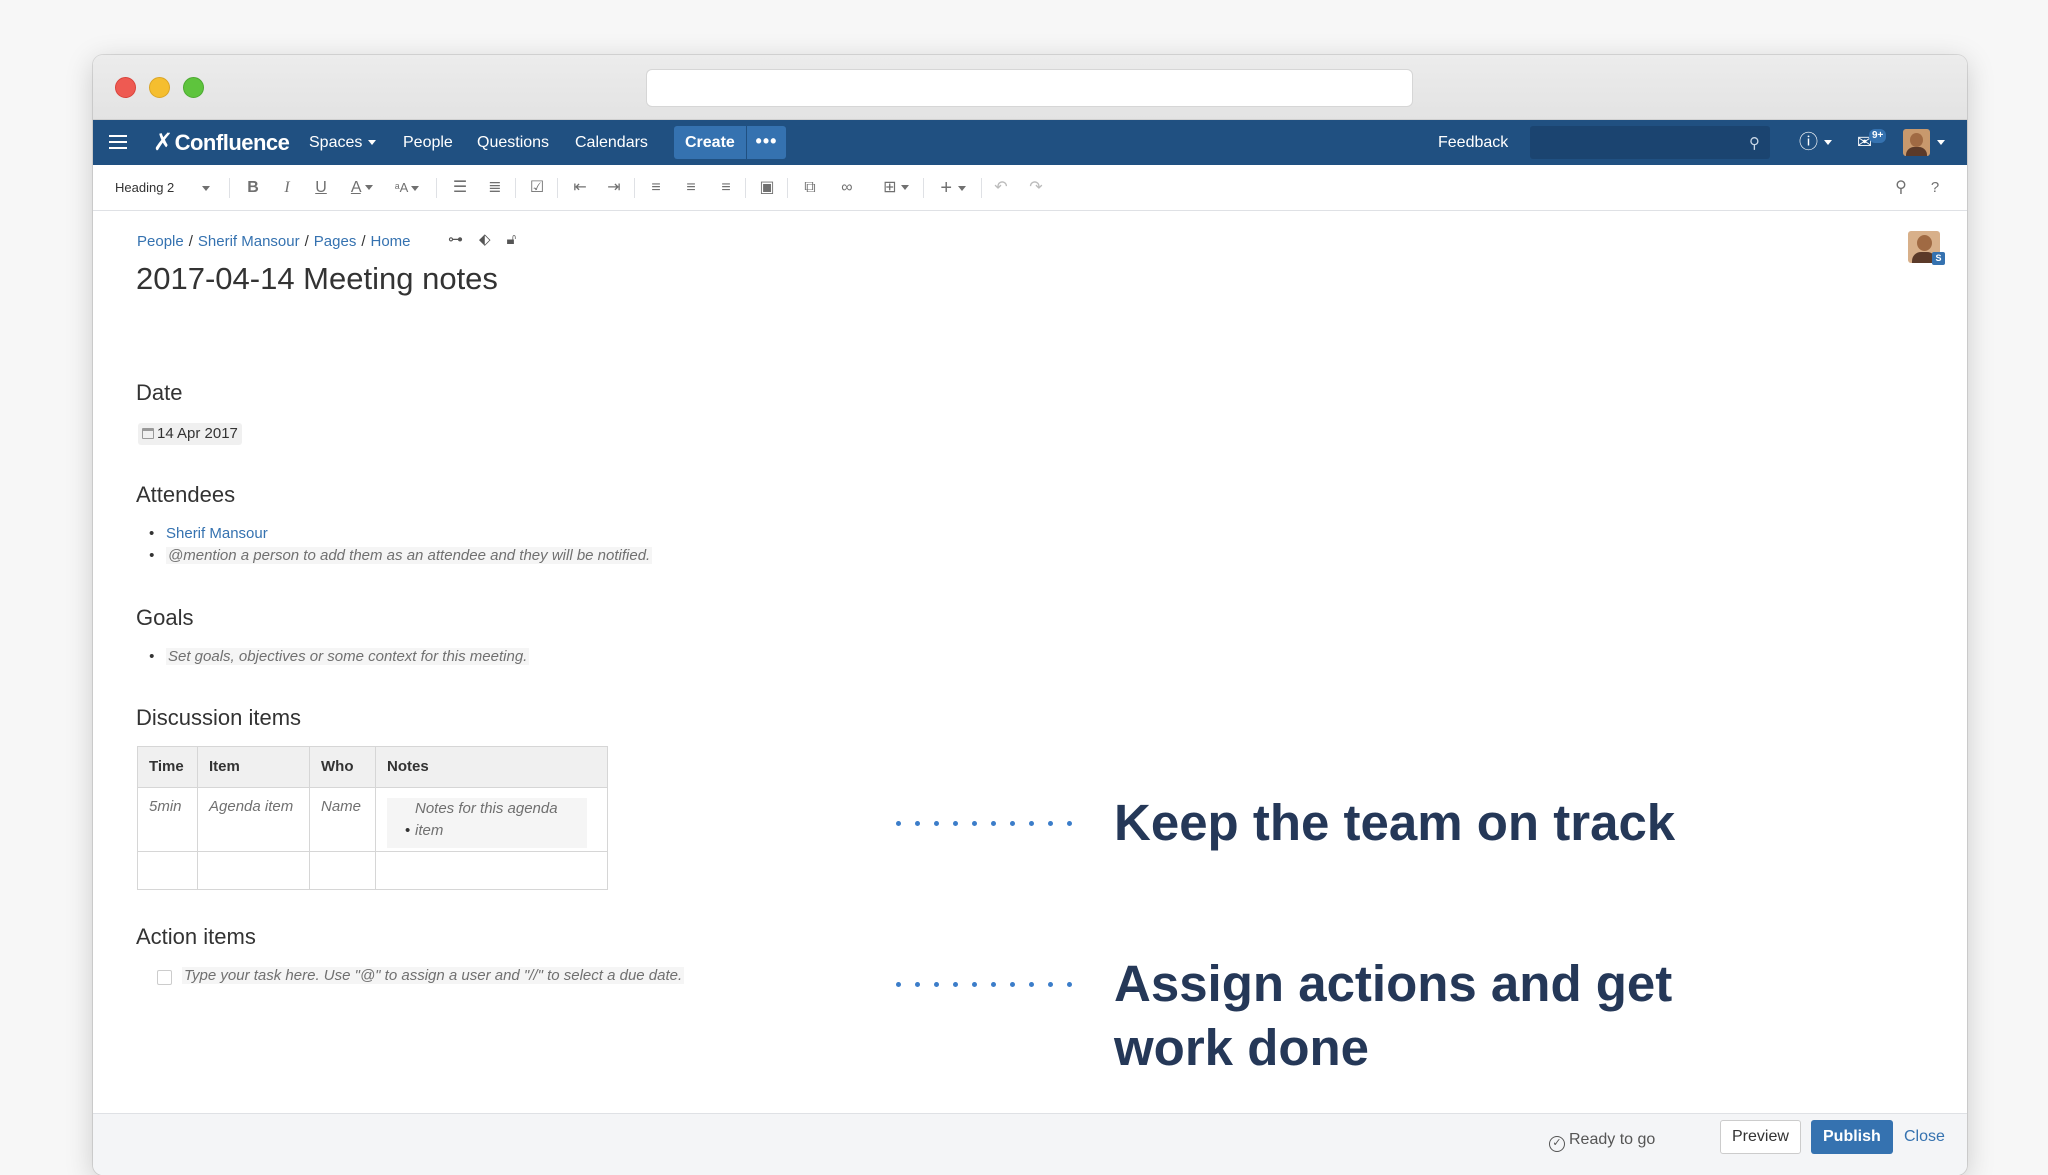  What do you see at coordinates (167, 819) in the screenshot?
I see `table-cell-time: 5min` at bounding box center [167, 819].